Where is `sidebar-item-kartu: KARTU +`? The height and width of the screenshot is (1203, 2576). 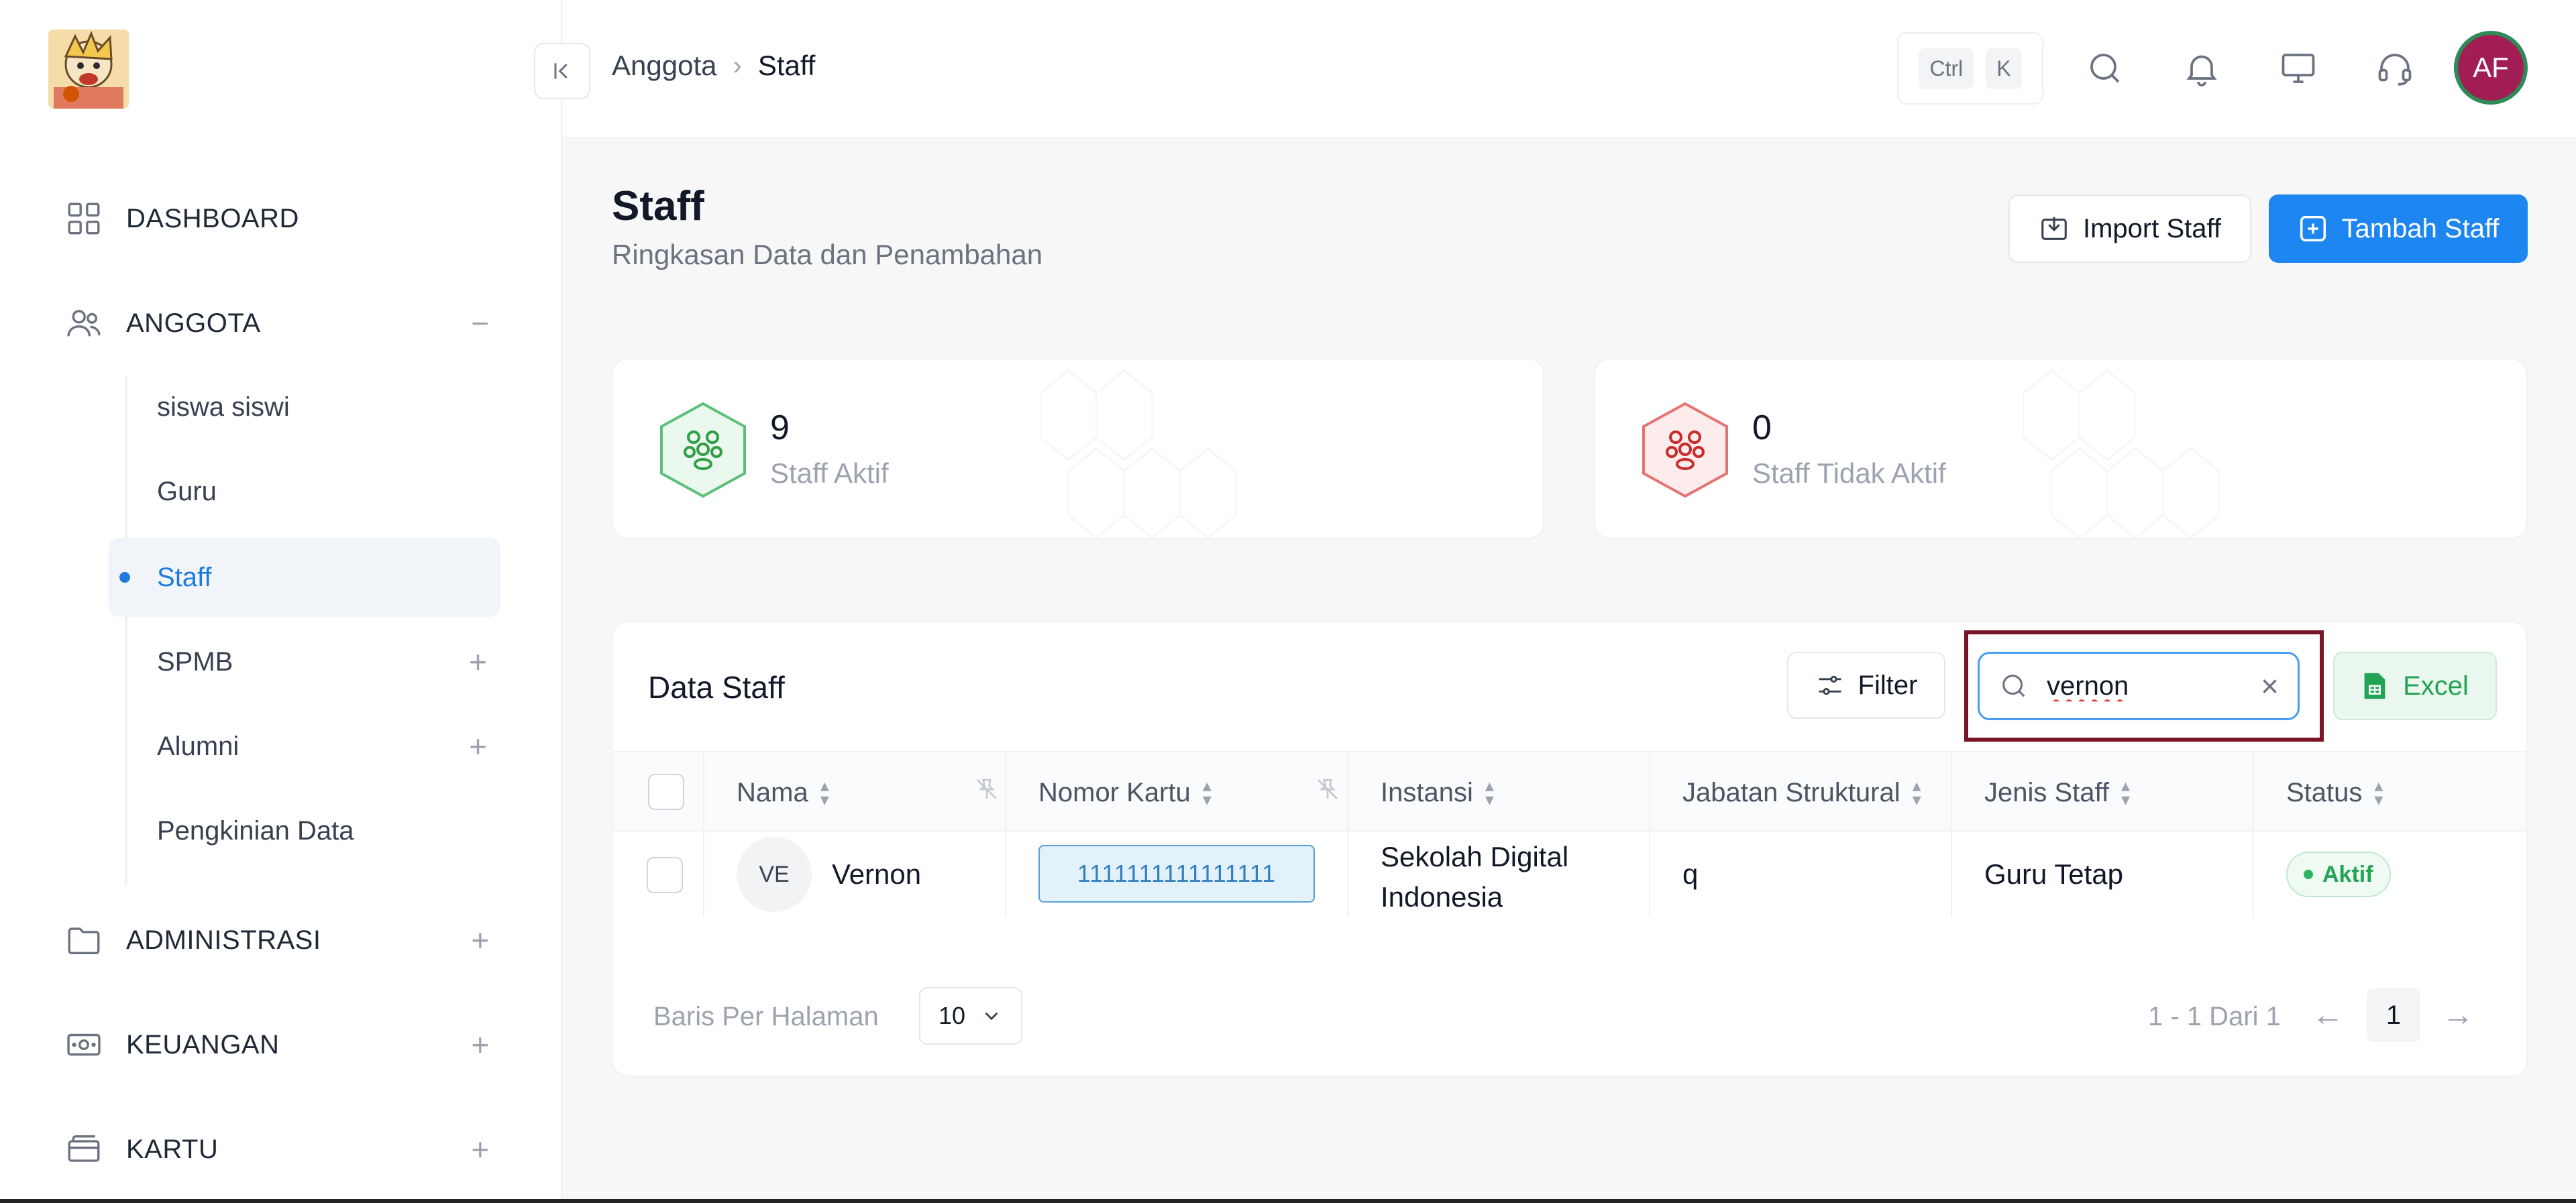
sidebar-item-kartu: KARTU + is located at coordinates (279, 1149).